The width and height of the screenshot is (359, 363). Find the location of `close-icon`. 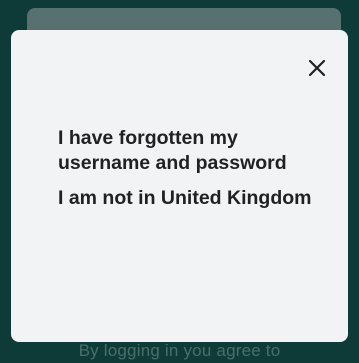

close-icon is located at coordinates (317, 68).